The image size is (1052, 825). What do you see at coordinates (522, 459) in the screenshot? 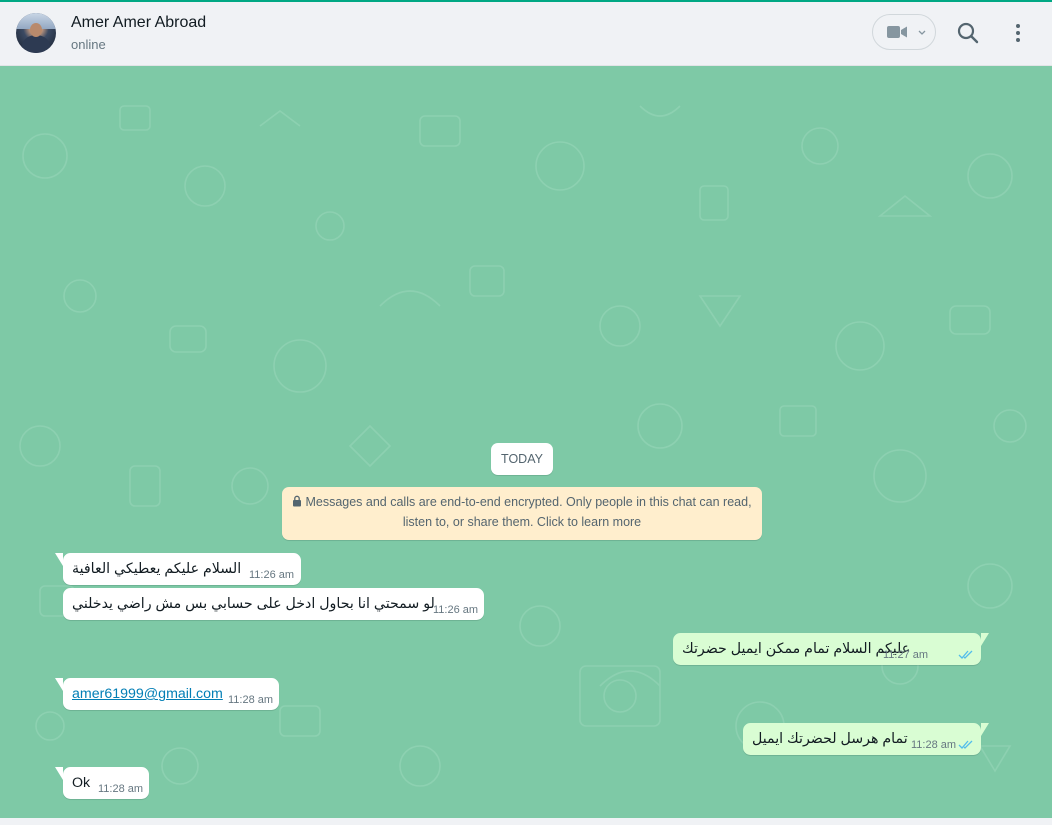
I see `date-chip: TODAY` at bounding box center [522, 459].